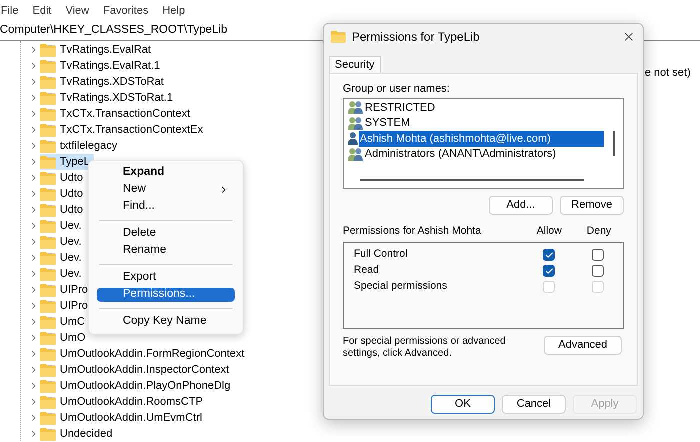  Describe the element at coordinates (388, 123) in the screenshot. I see `user-item: SYSTEM` at that location.